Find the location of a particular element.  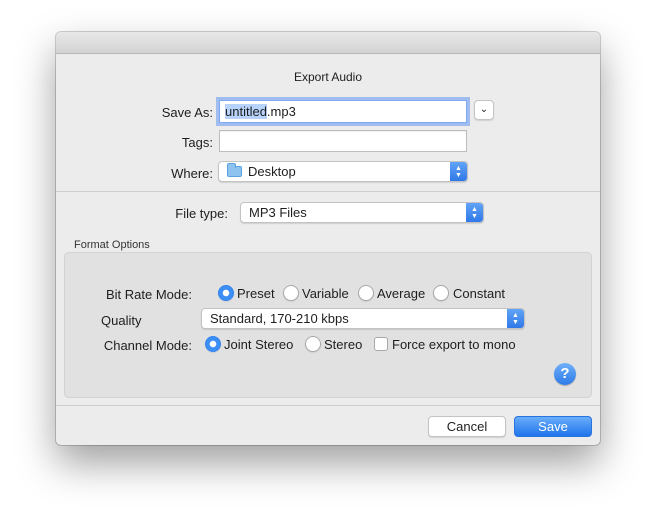

quality-value: Standard, 170-210 kbps is located at coordinates (279, 318).